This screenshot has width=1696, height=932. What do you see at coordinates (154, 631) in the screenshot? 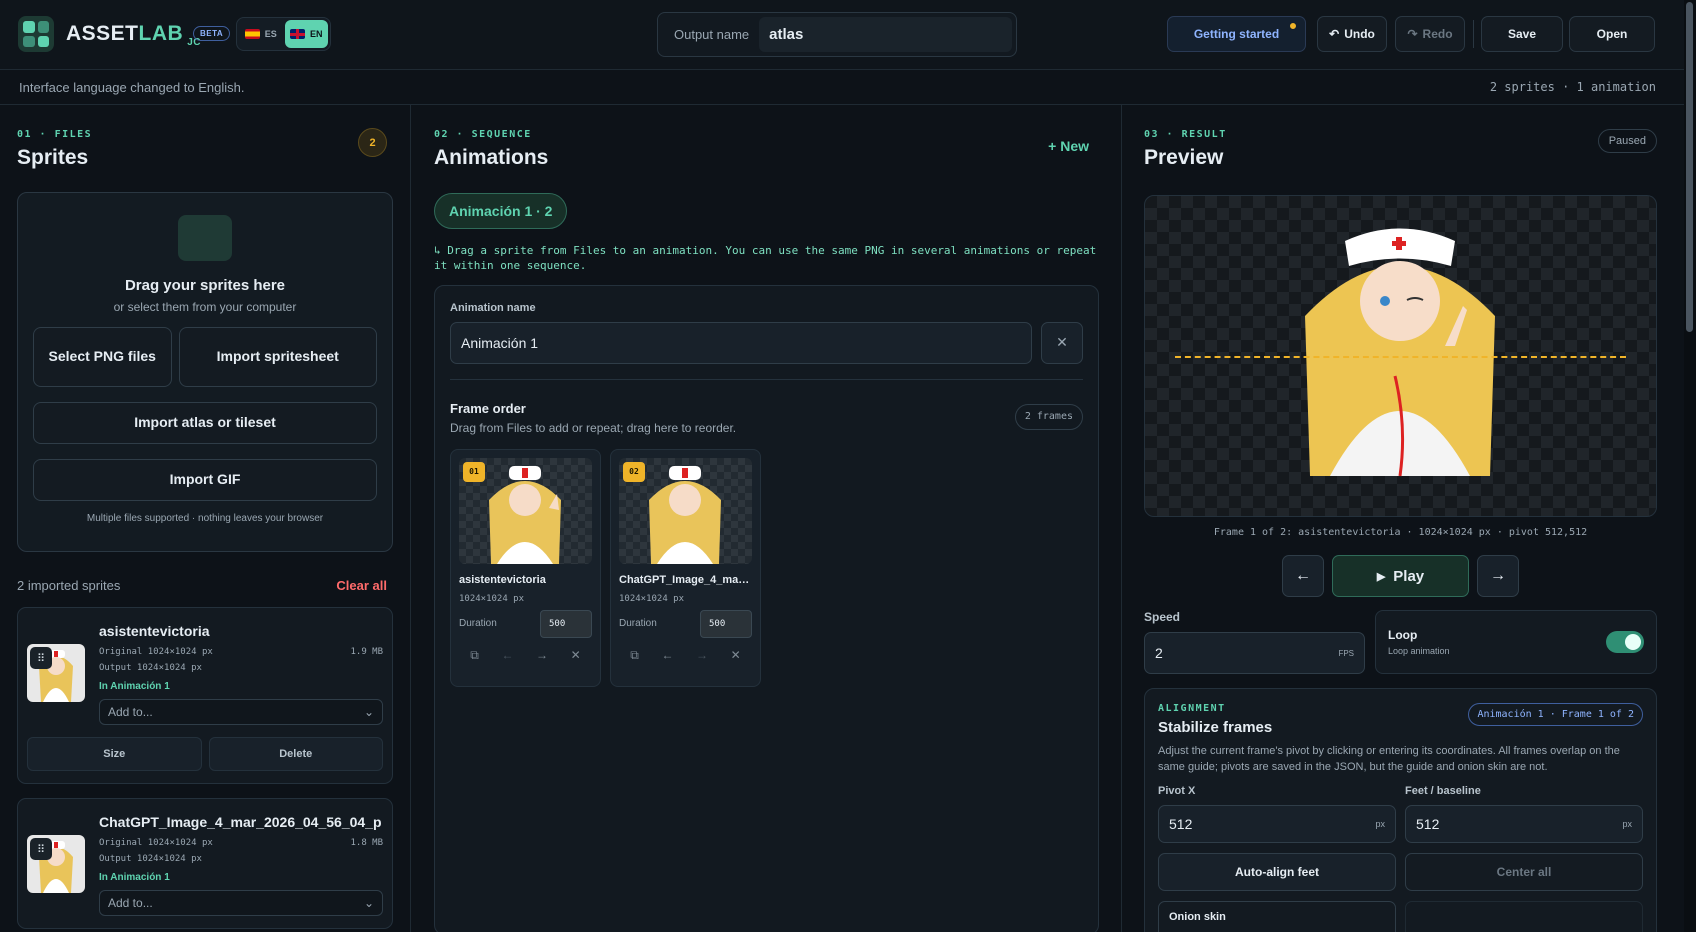
I see `sprite-name: asistentevictoria` at bounding box center [154, 631].